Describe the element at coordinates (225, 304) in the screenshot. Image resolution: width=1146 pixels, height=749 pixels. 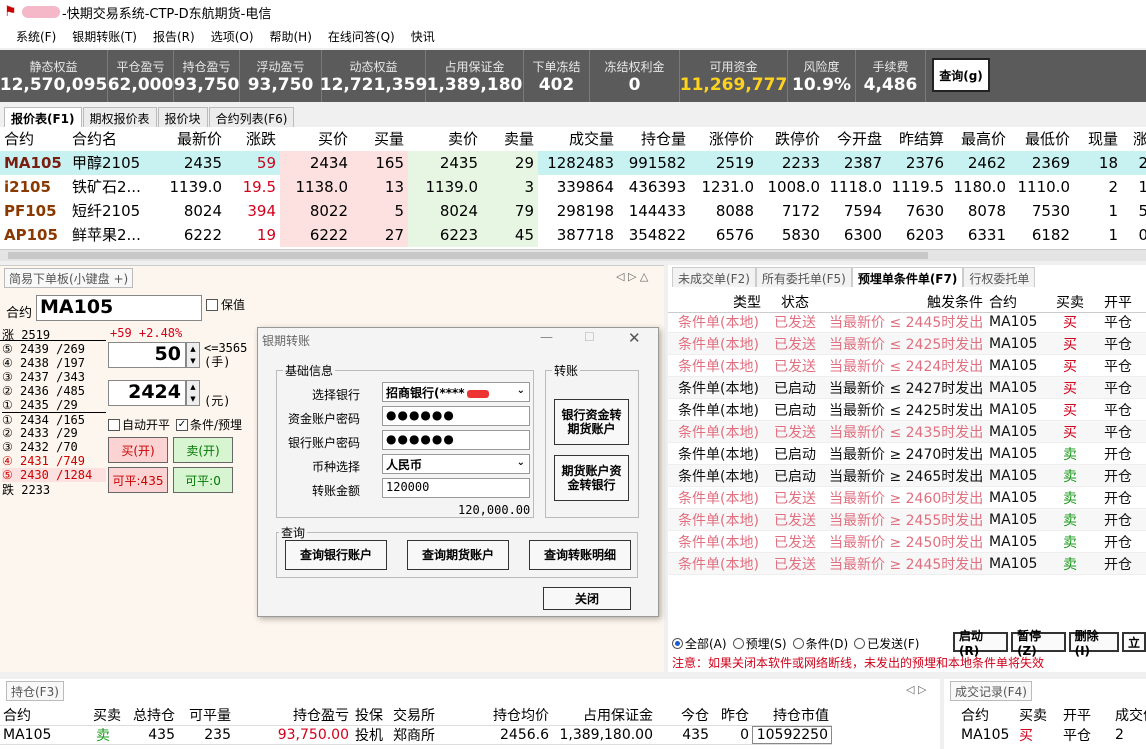
I see `hedge-checkbox: 保值` at that location.